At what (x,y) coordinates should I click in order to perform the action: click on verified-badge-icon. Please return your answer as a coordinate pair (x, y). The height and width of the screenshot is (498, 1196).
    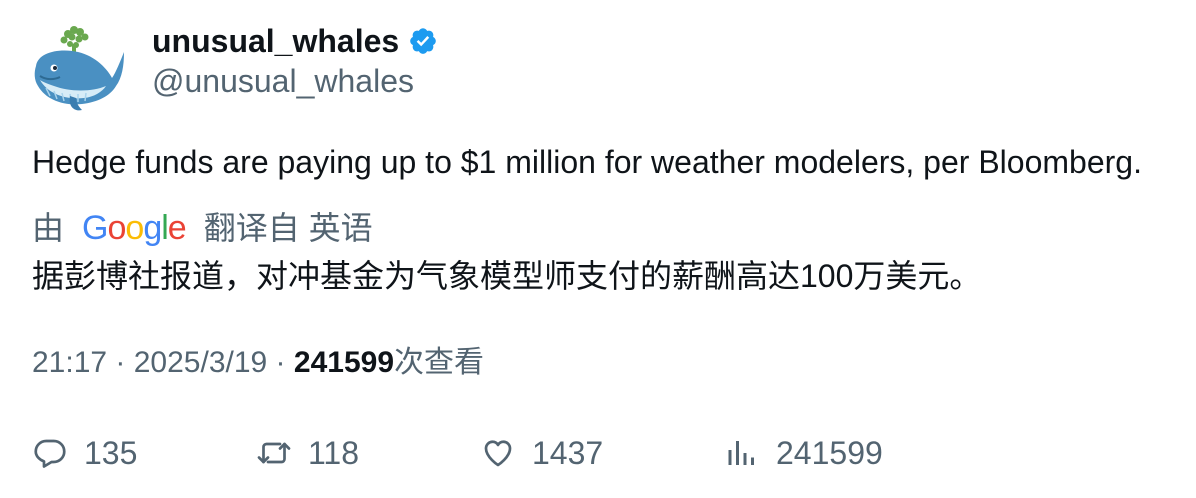
    Looking at the image, I should click on (423, 41).